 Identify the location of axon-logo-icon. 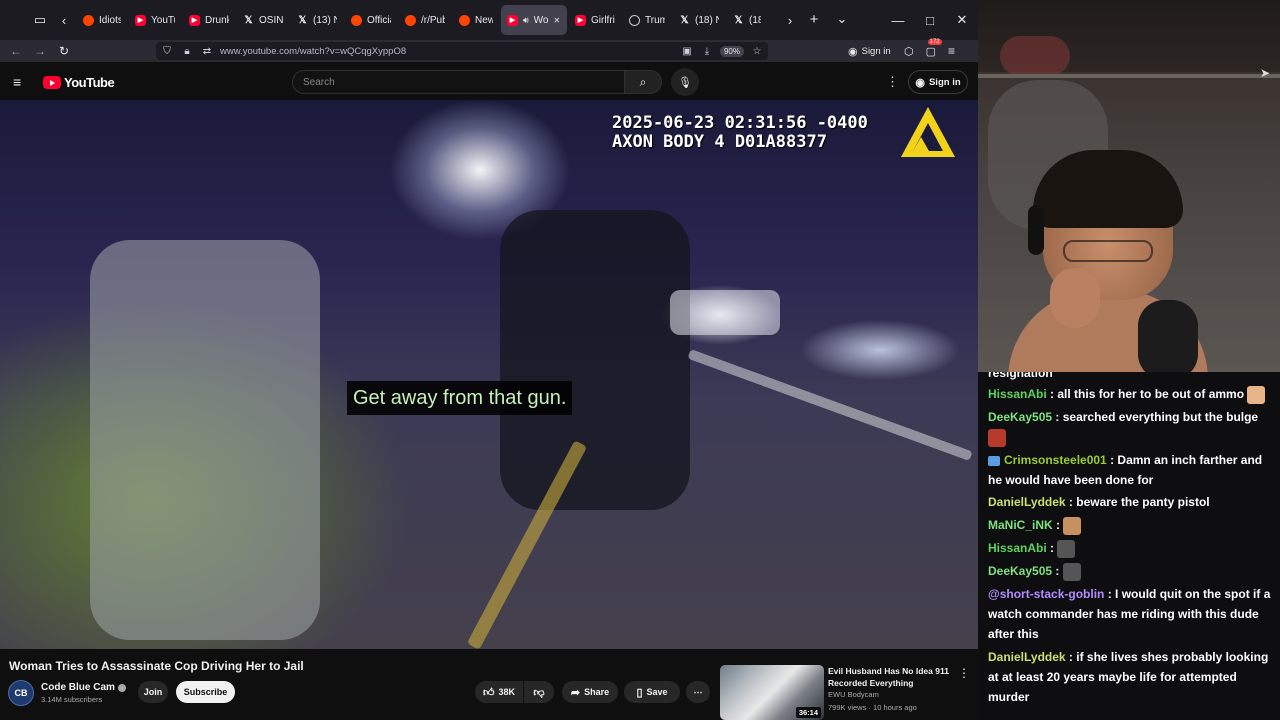
(928, 132).